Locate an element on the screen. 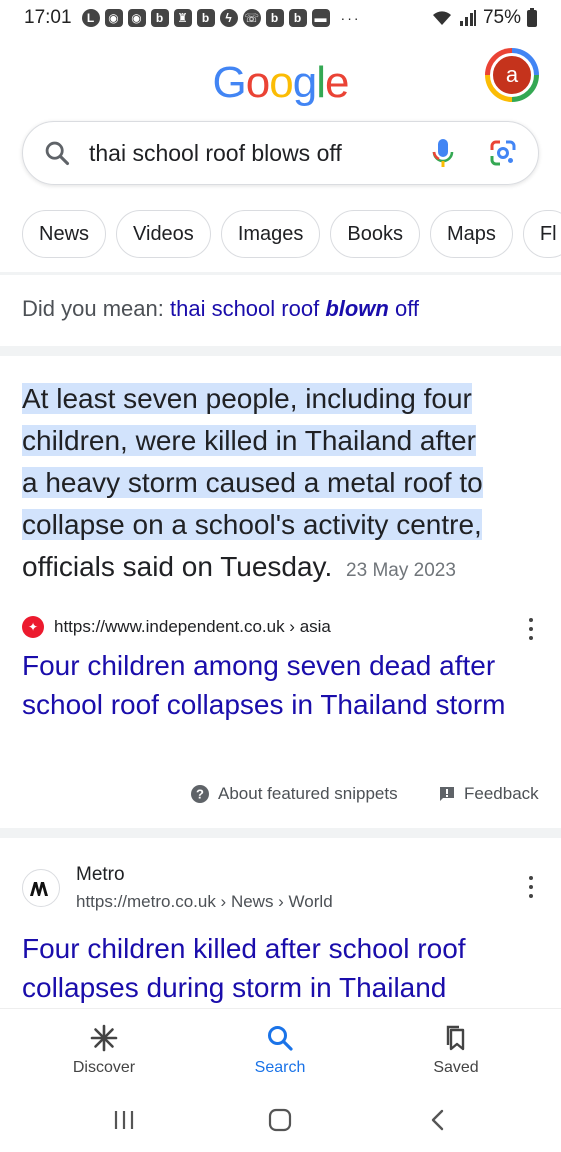 The height and width of the screenshot is (1152, 561). account-avatar: a is located at coordinates (512, 75).